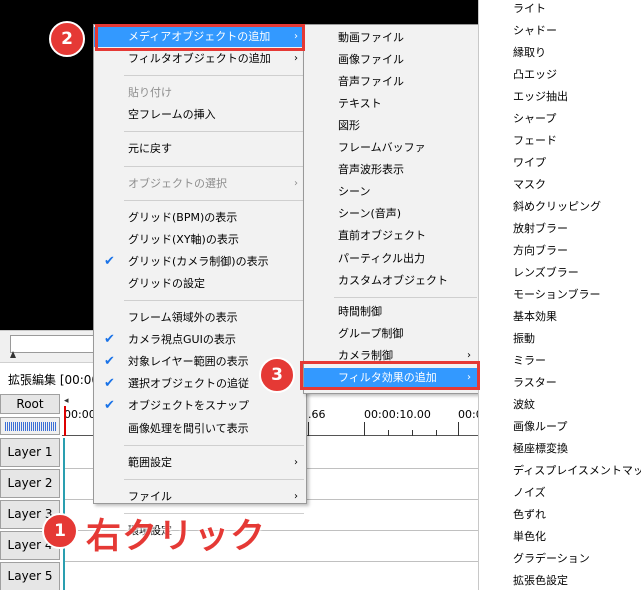 The width and height of the screenshot is (641, 590). Describe the element at coordinates (560, 9) in the screenshot. I see `filter-menu-item: ライト` at that location.